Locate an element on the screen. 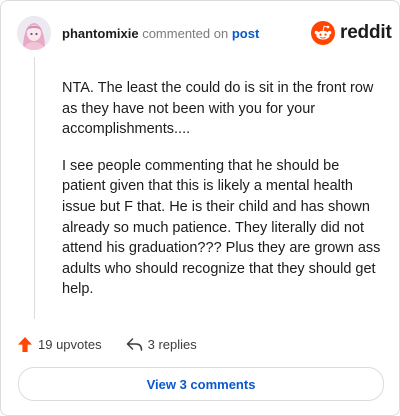  replies-count: 3 replies is located at coordinates (172, 344).